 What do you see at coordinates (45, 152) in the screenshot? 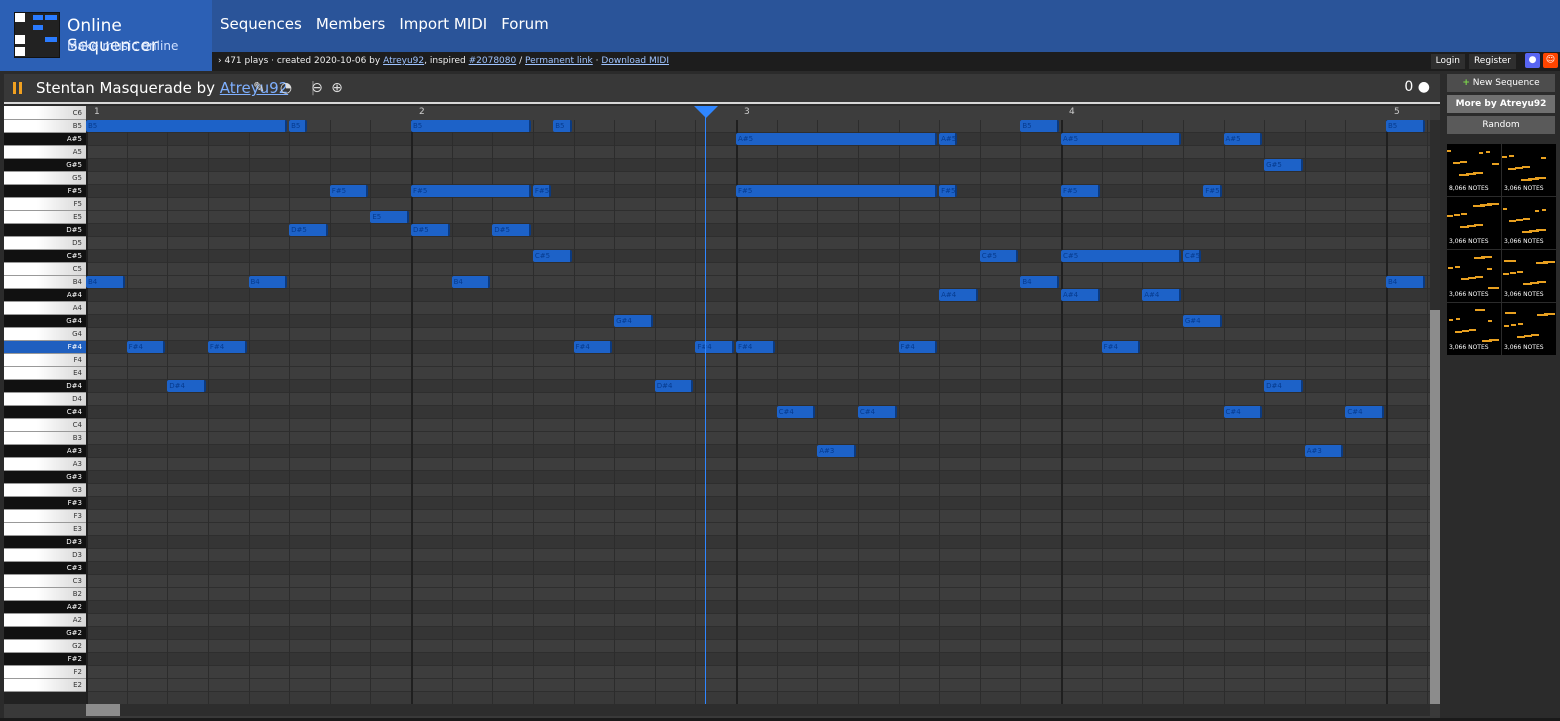
I see `piano-key: A5` at bounding box center [45, 152].